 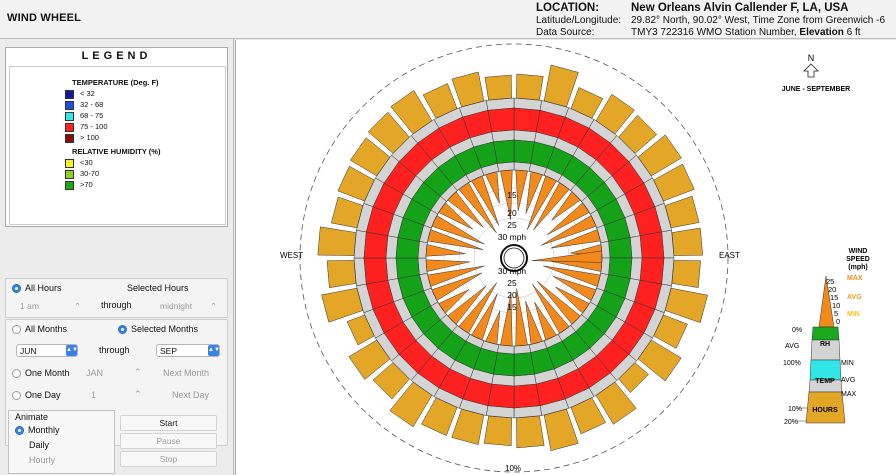 I want to click on all-hours-label: All Hours, so click(x=43, y=288).